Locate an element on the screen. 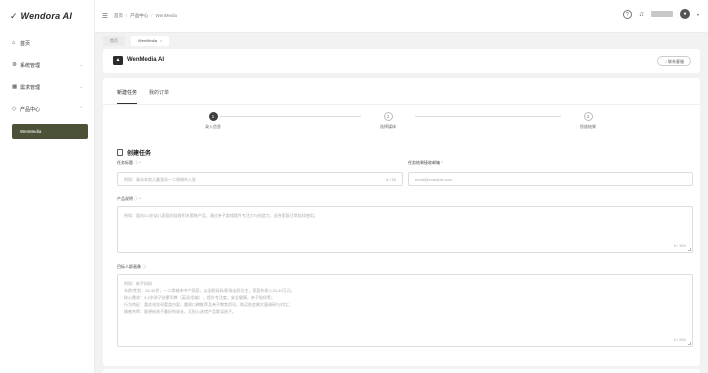 The height and width of the screenshot is (373, 708). step-indicator: 1 录入信息 2 选择媒体 3 投放结果 is located at coordinates (401, 127).